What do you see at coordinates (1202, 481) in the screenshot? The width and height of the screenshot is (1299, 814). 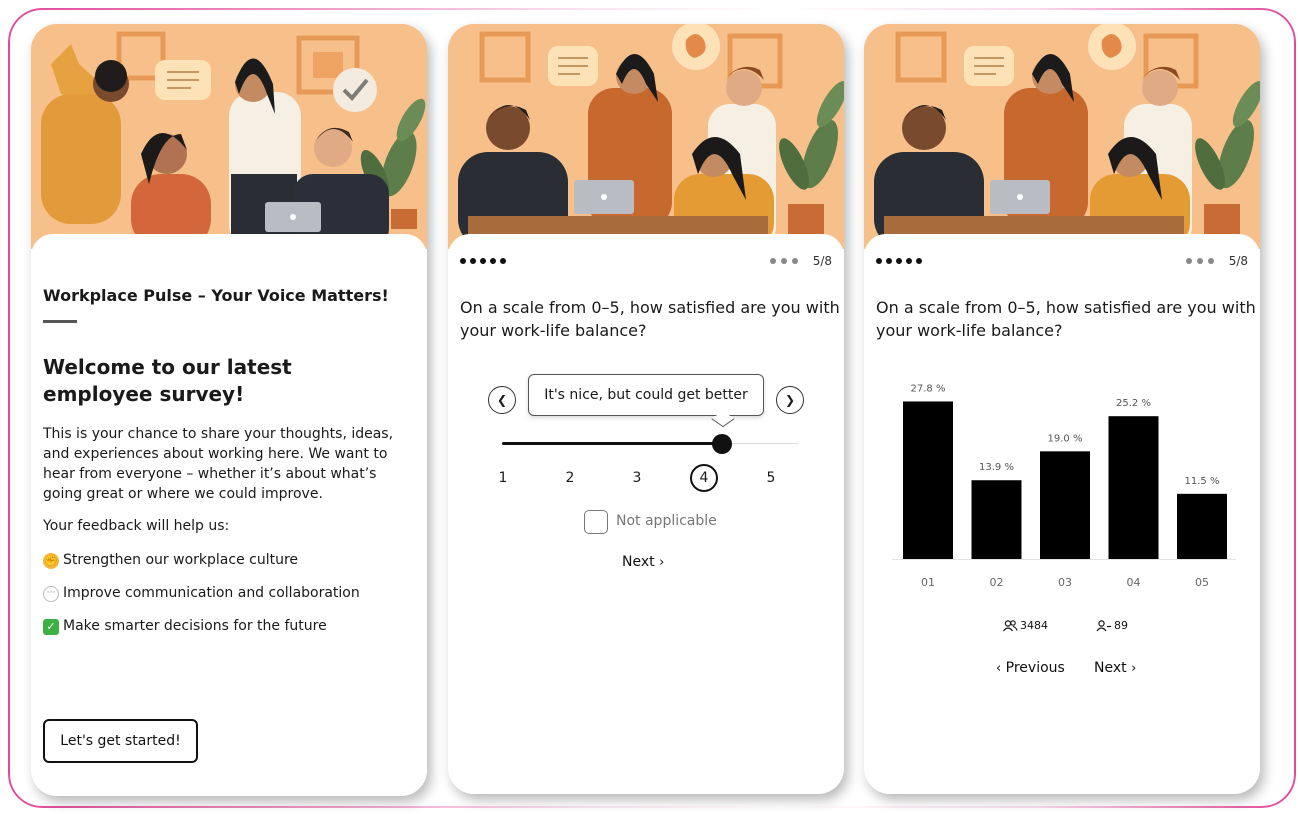 I see `bar-value-label: 11.5 %` at bounding box center [1202, 481].